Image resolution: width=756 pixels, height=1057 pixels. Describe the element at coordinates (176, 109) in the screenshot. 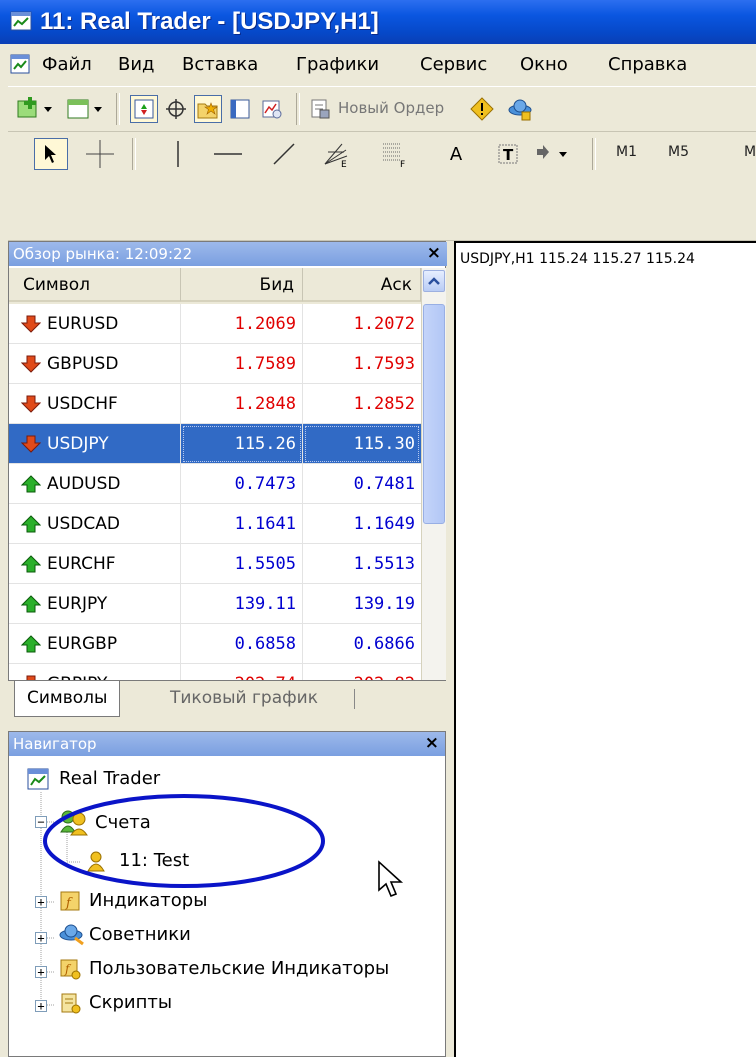

I see `data-window-button` at that location.